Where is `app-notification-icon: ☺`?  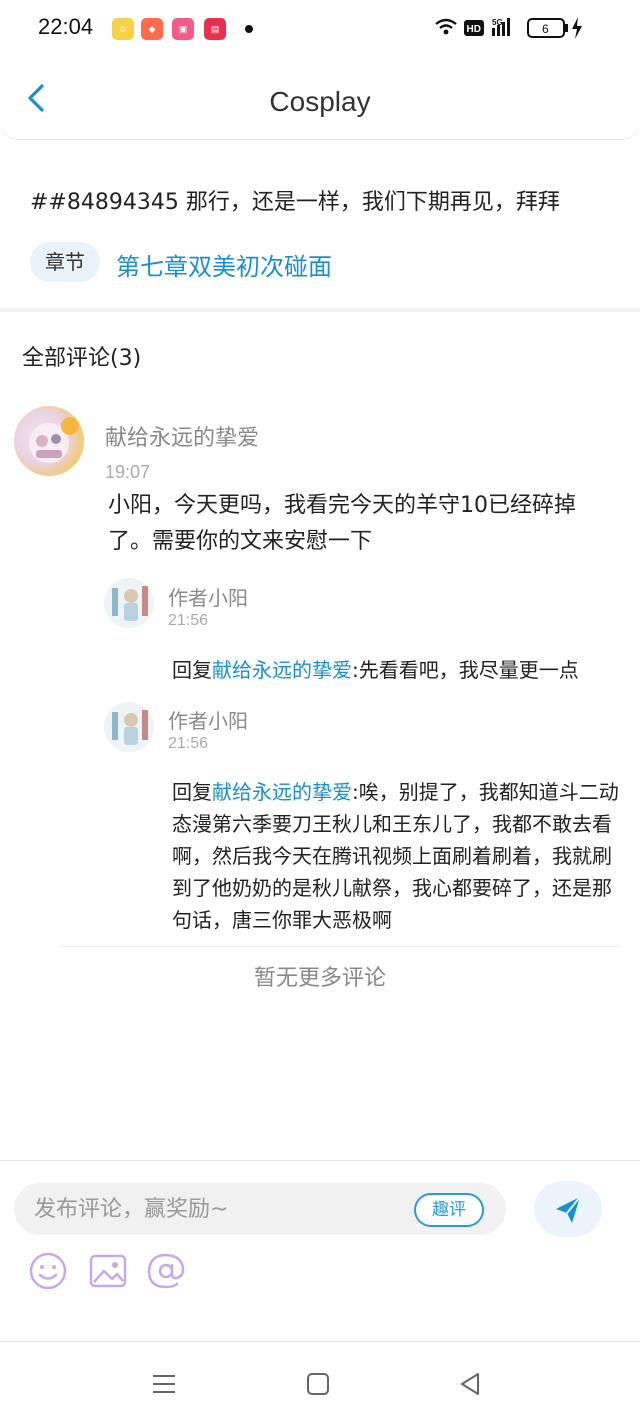 app-notification-icon: ☺ is located at coordinates (123, 29).